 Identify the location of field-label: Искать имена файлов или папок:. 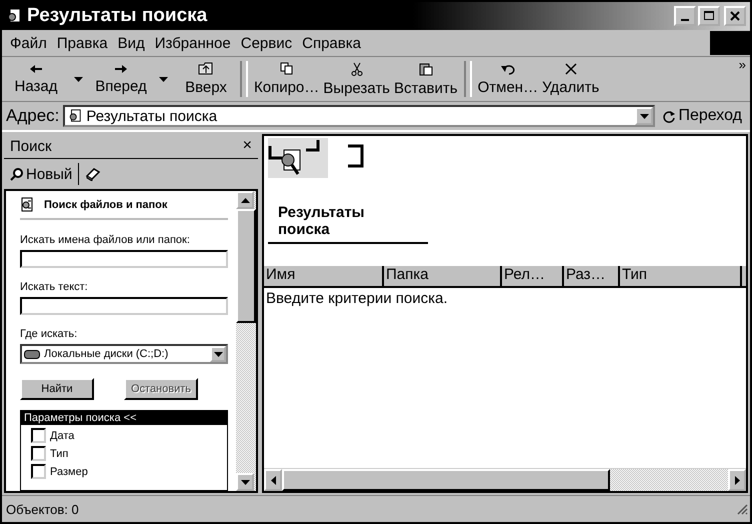
(105, 240).